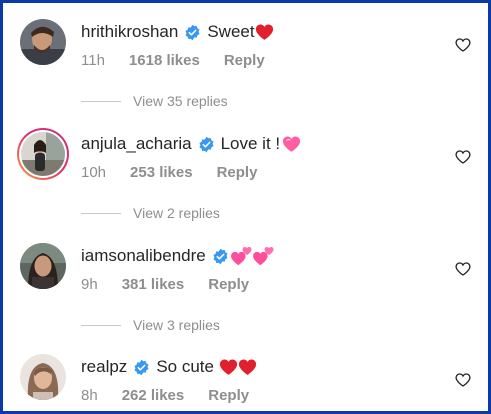 The height and width of the screenshot is (414, 491). I want to click on comment-header: hrithikroshan Sweet, so click(177, 32).